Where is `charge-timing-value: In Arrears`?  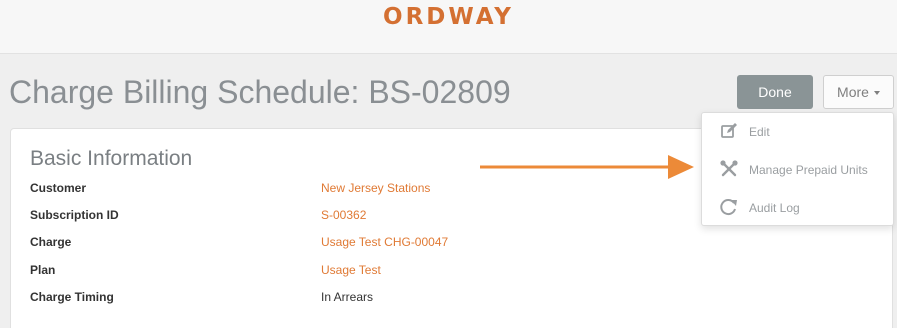 charge-timing-value: In Arrears is located at coordinates (347, 297).